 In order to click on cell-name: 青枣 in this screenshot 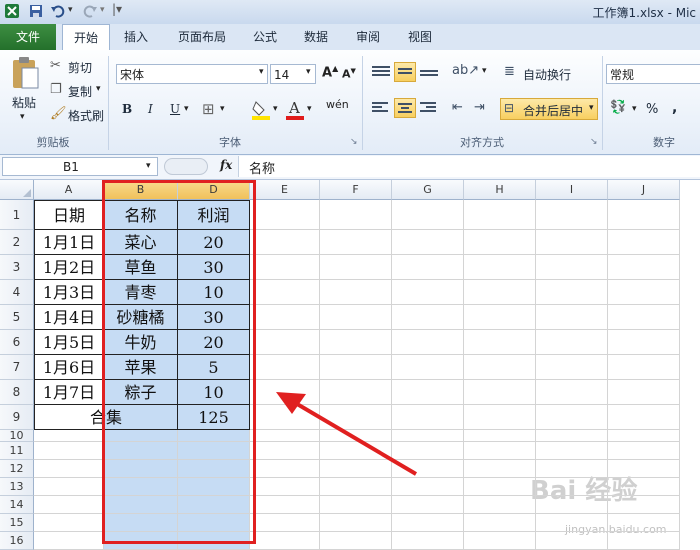, I will do `click(141, 292)`.